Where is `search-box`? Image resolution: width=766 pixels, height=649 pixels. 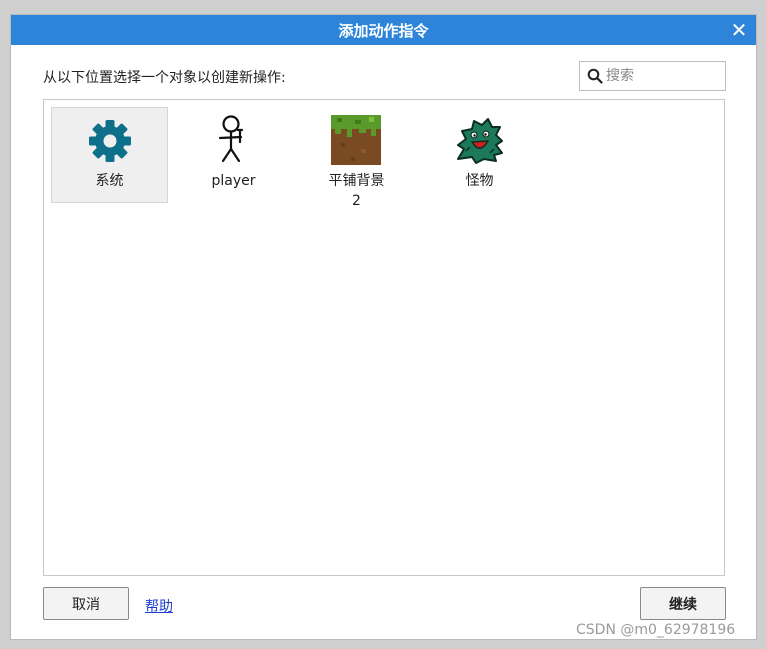 search-box is located at coordinates (652, 76).